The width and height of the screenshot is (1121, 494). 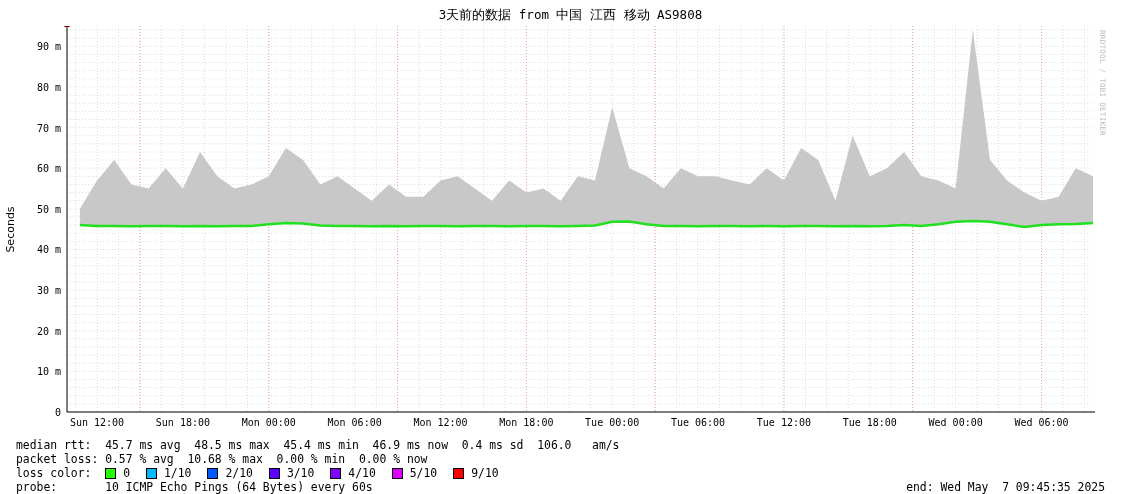 I want to click on y-tick-label: 20 m, so click(x=48, y=331).